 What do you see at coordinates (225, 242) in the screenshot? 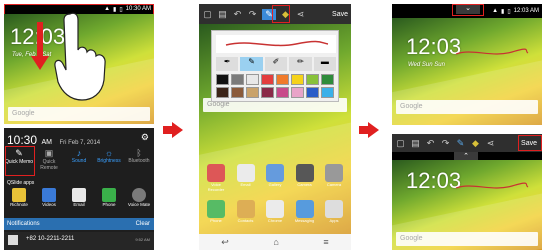
I see `back-icon: ↩` at bounding box center [225, 242].